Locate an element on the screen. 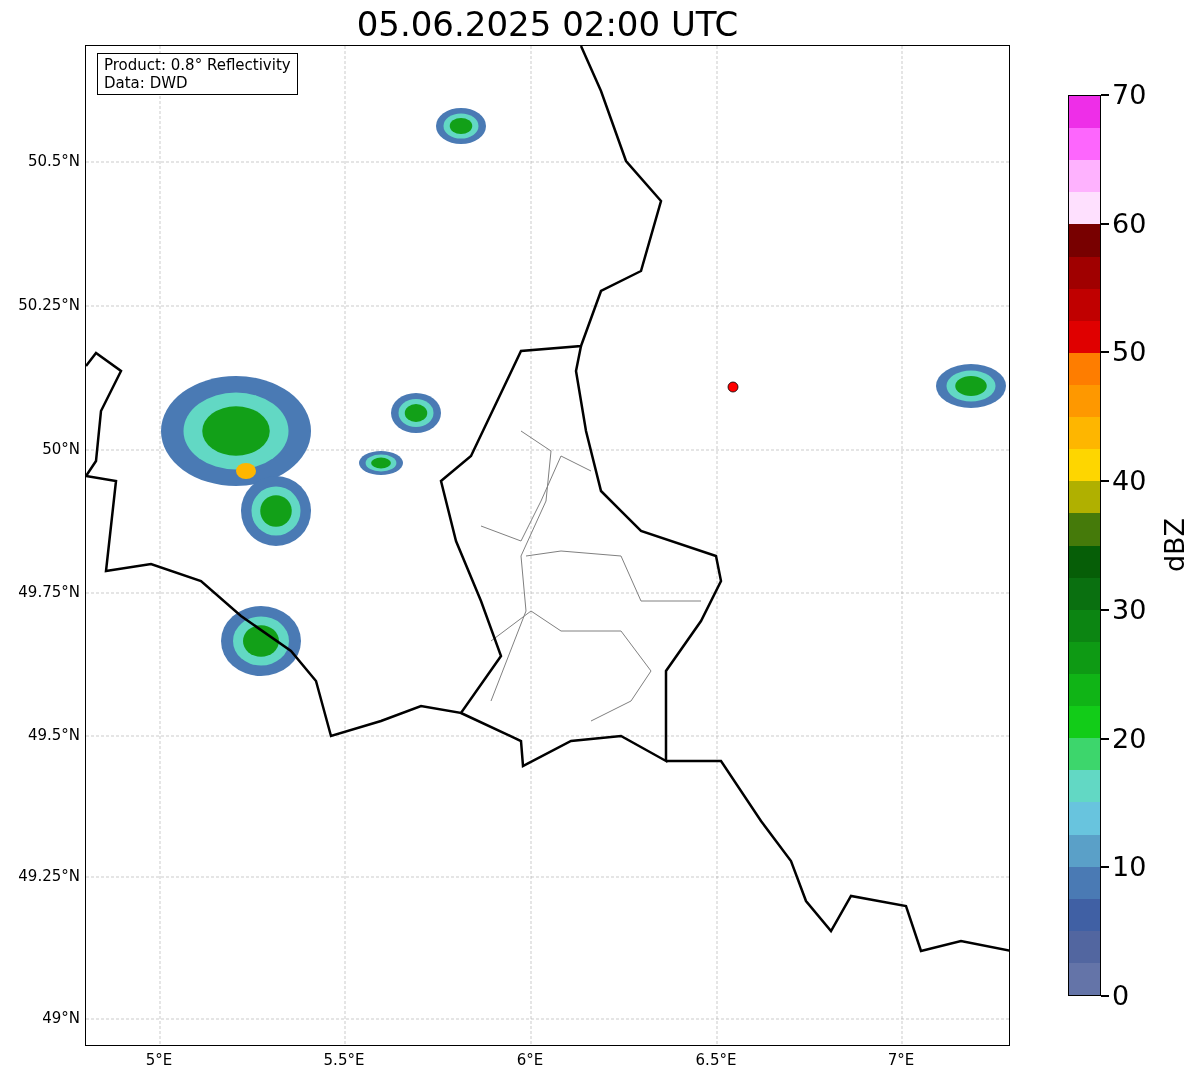 This screenshot has height=1081, width=1202. latitude-label: 49.25°N is located at coordinates (49, 876).